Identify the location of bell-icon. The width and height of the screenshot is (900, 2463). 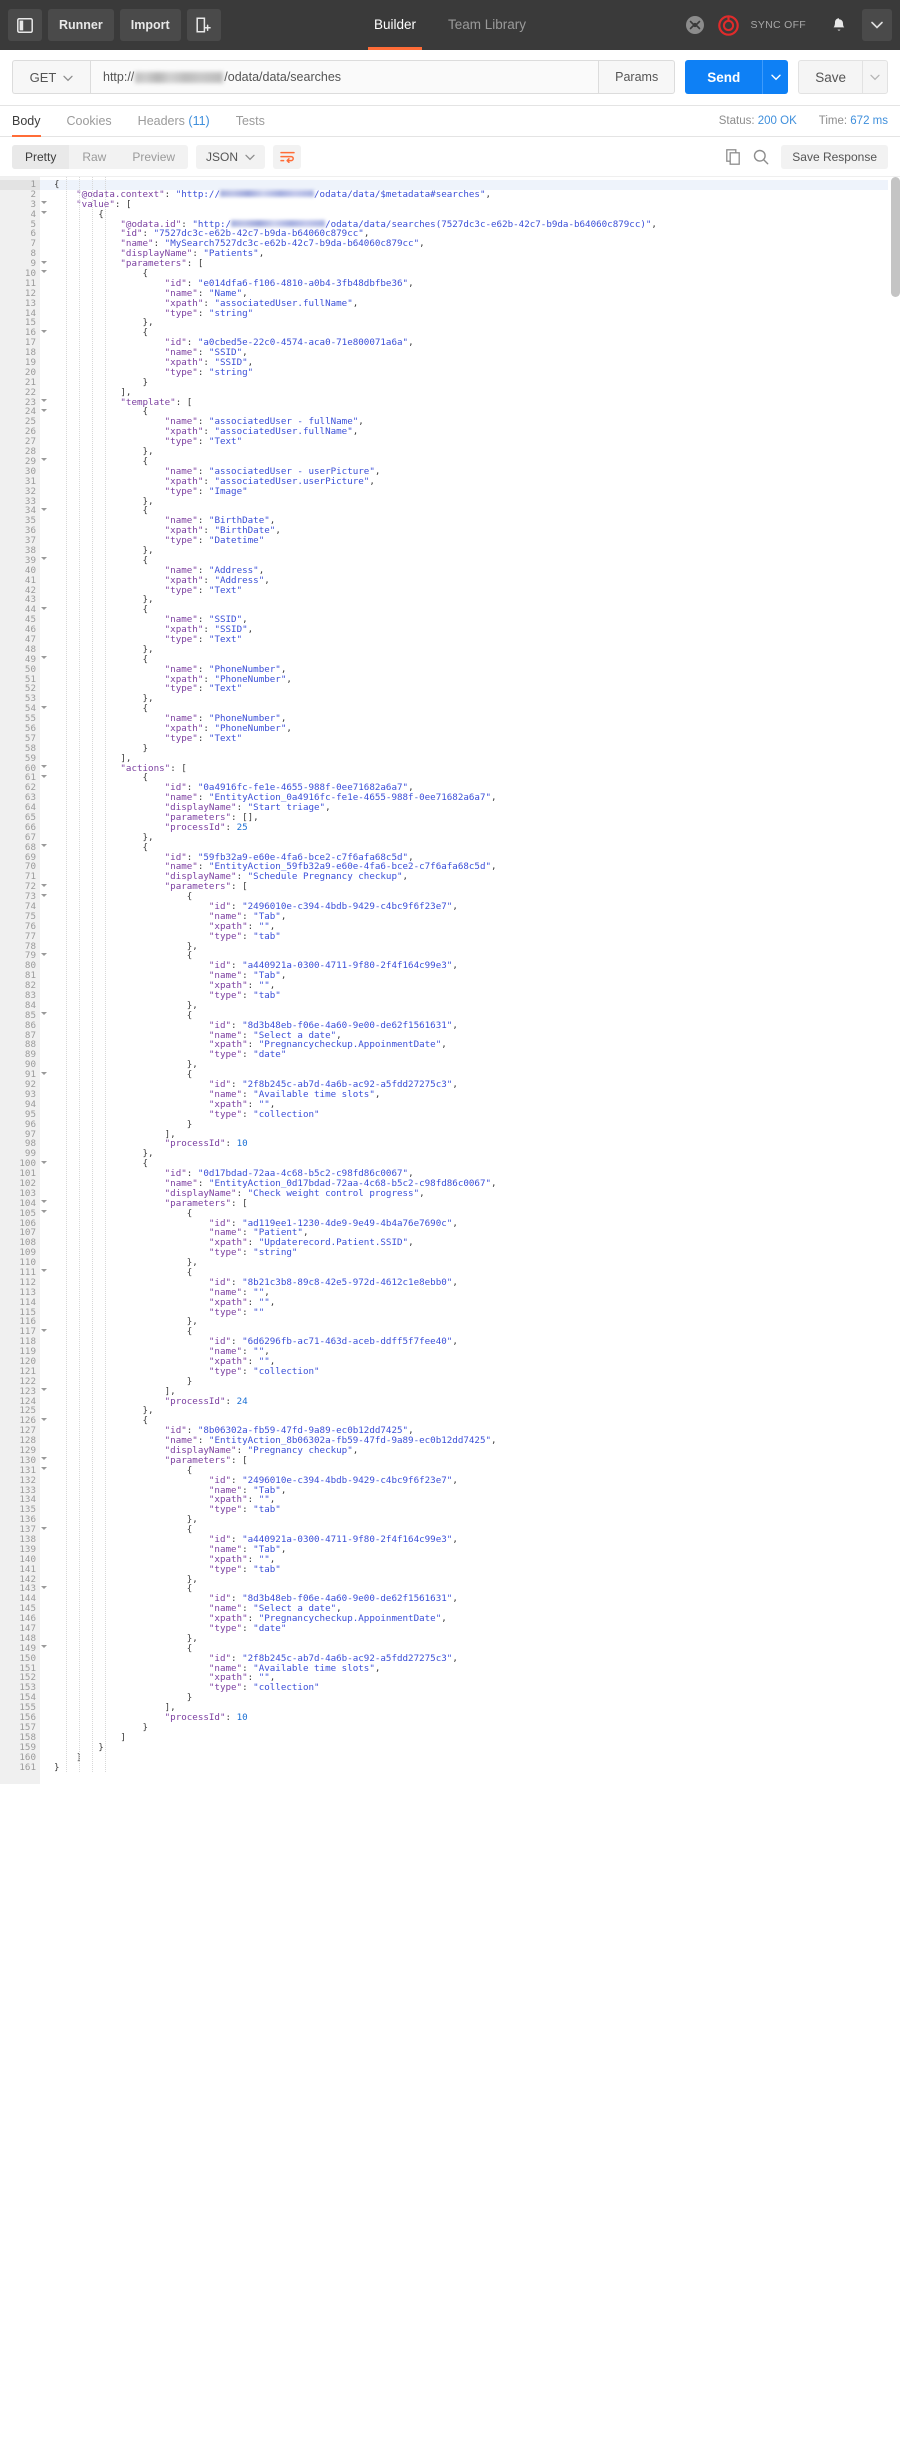
(839, 25).